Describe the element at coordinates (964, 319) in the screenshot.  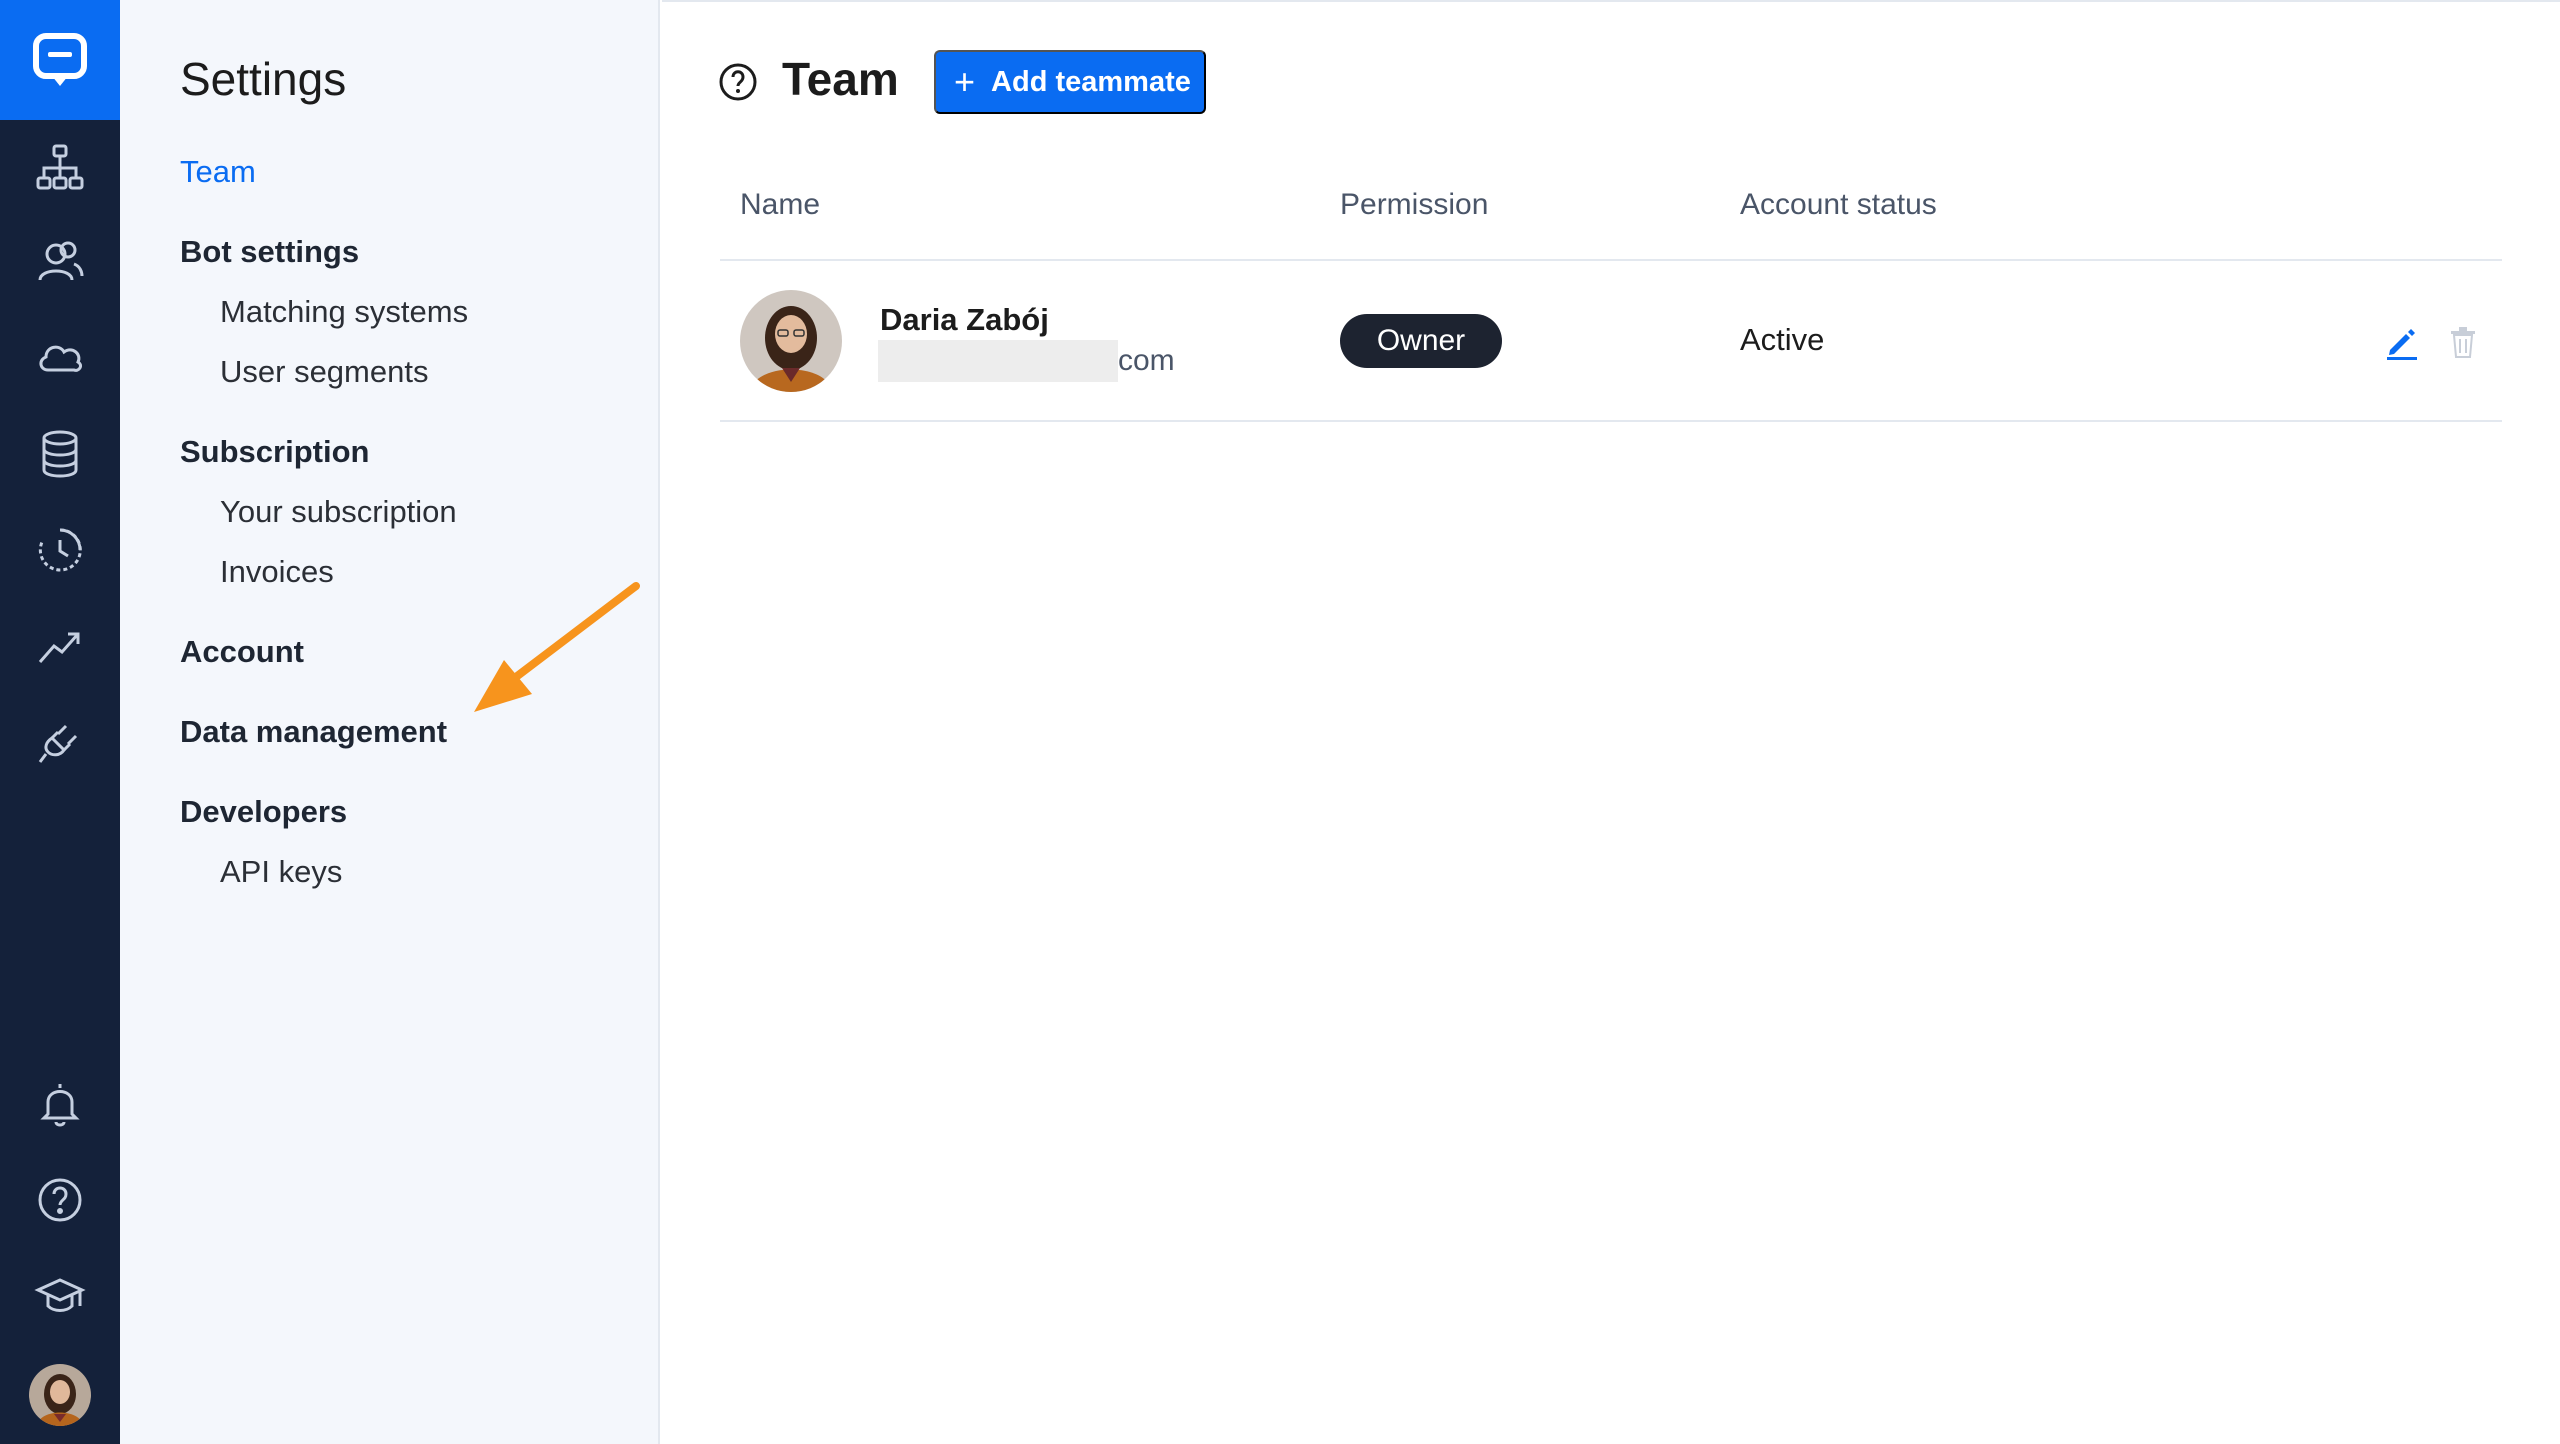
I see `teammate-name: Daria Zabój` at that location.